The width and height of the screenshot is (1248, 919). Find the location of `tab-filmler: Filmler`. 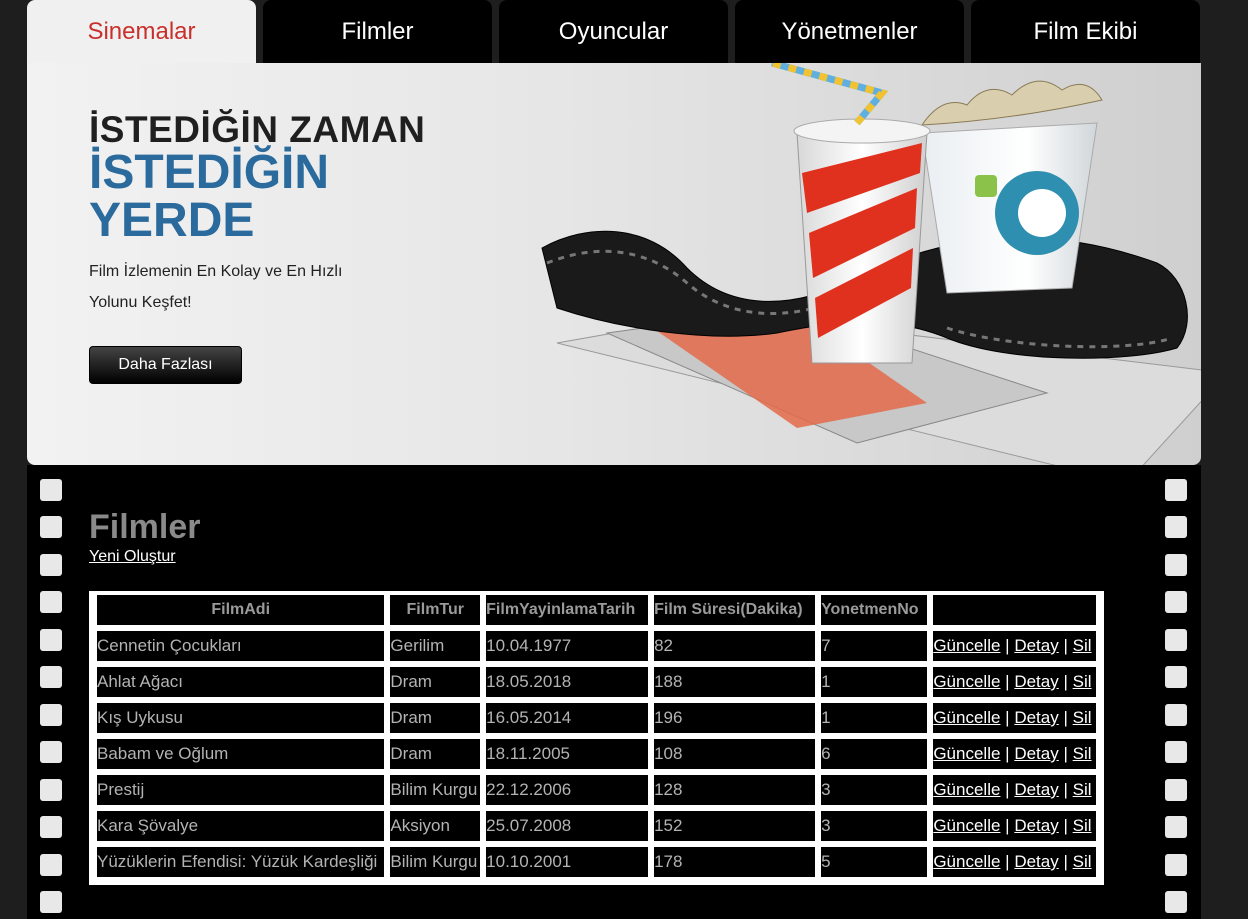

tab-filmler: Filmler is located at coordinates (377, 31).